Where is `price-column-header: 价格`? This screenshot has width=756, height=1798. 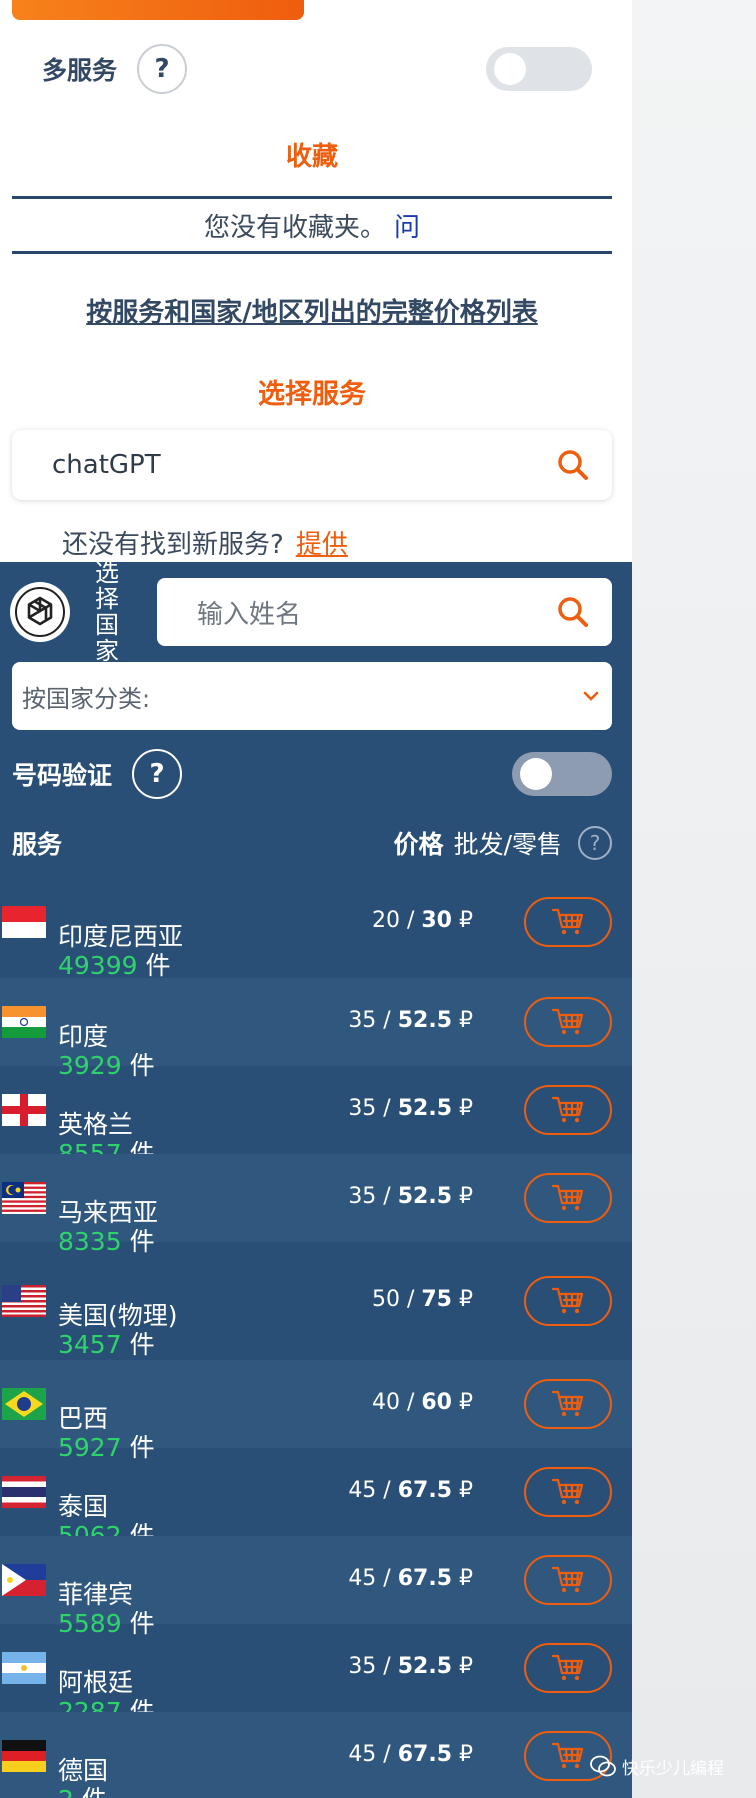
price-column-header: 价格 is located at coordinates (418, 844).